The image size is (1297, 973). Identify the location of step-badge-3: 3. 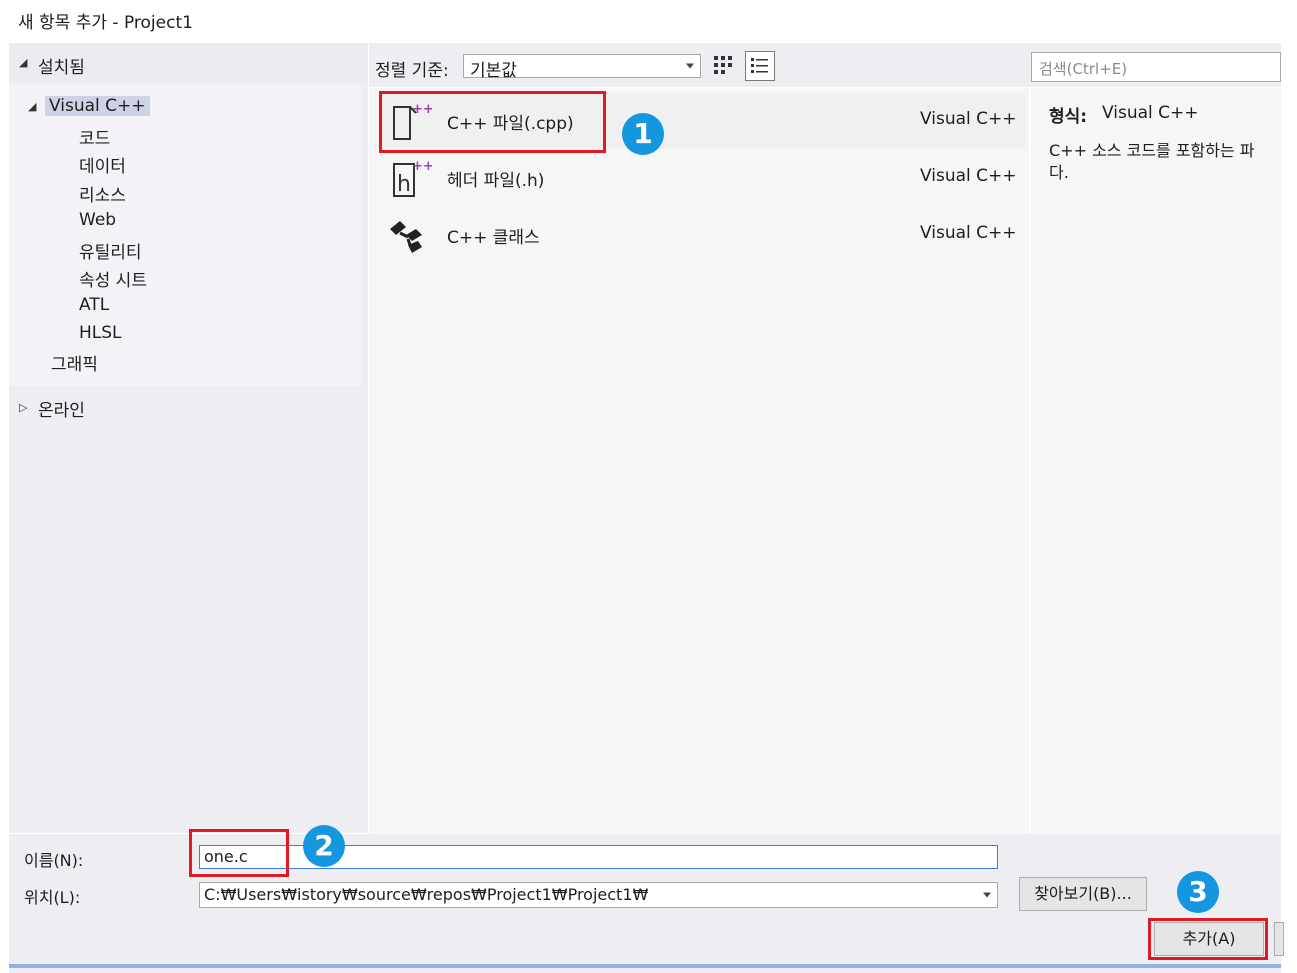
(1198, 892).